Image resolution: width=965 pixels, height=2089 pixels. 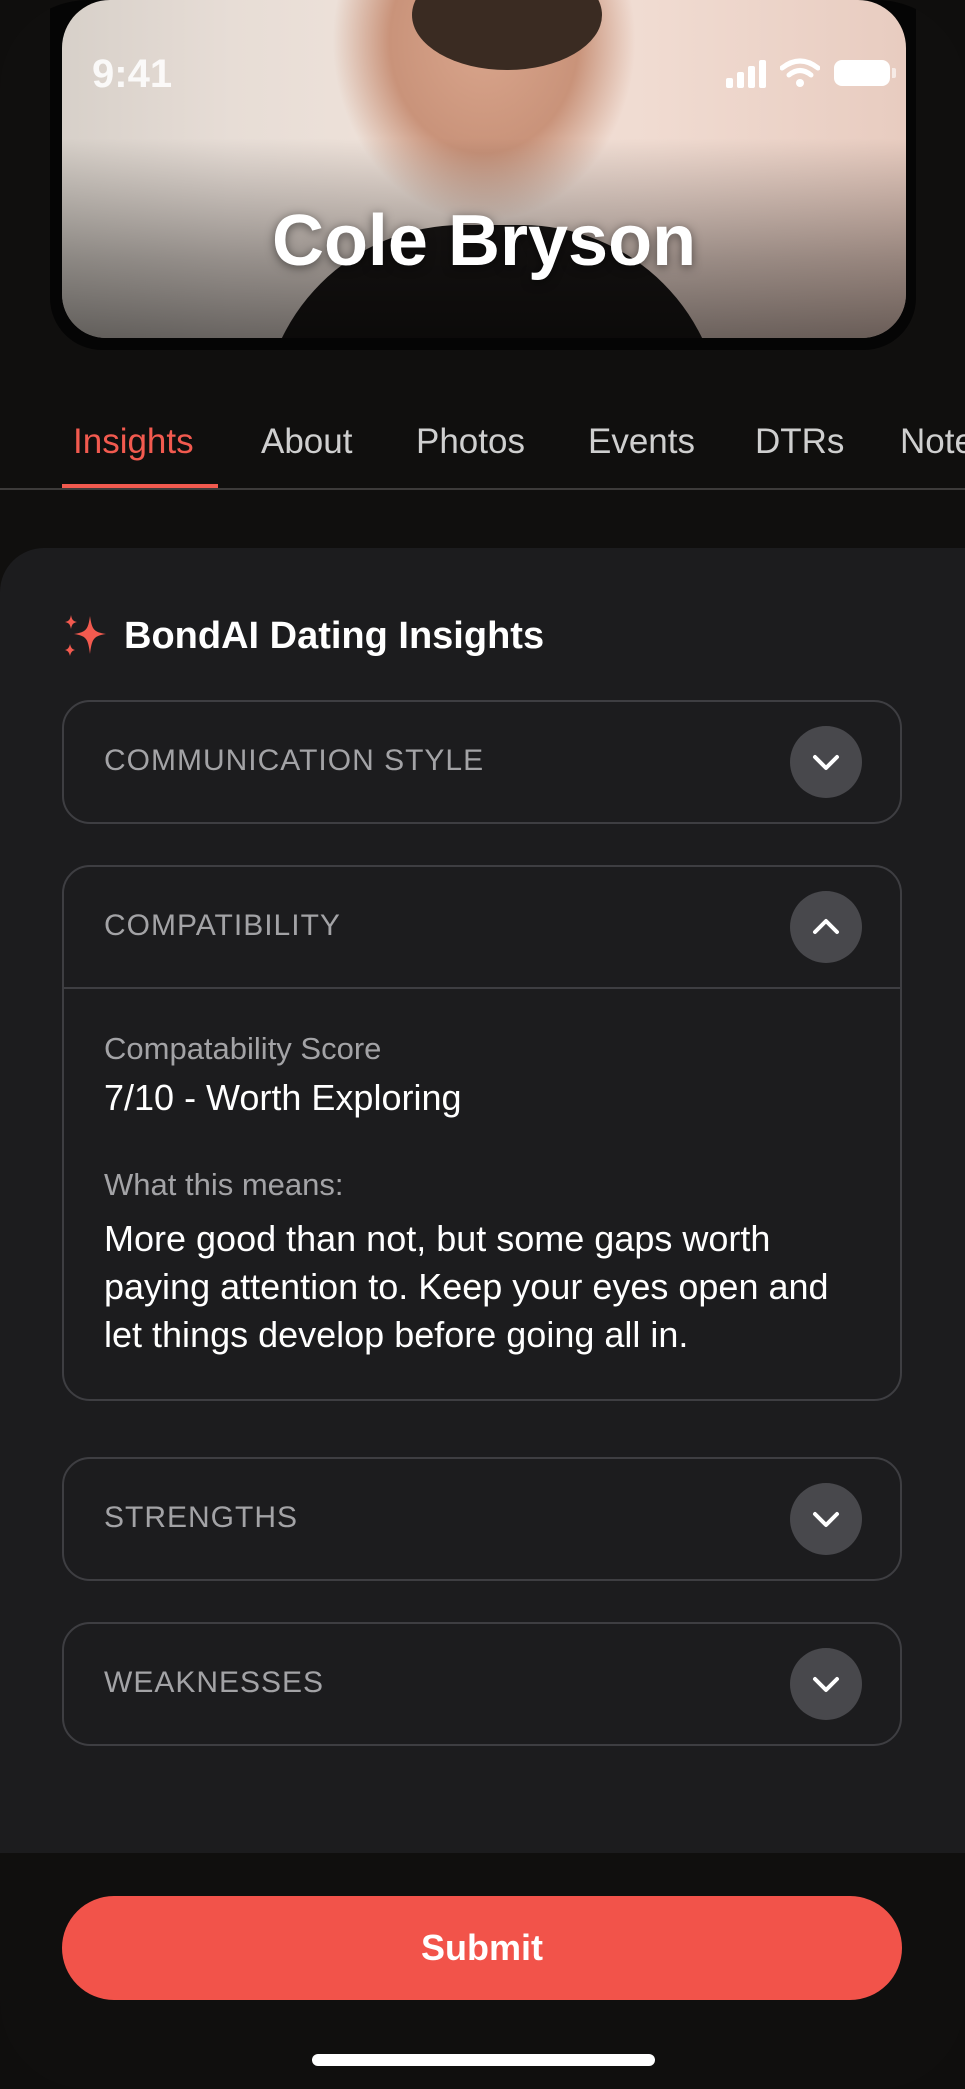 I want to click on accordion-title: COMPATIBILITY, so click(x=222, y=925).